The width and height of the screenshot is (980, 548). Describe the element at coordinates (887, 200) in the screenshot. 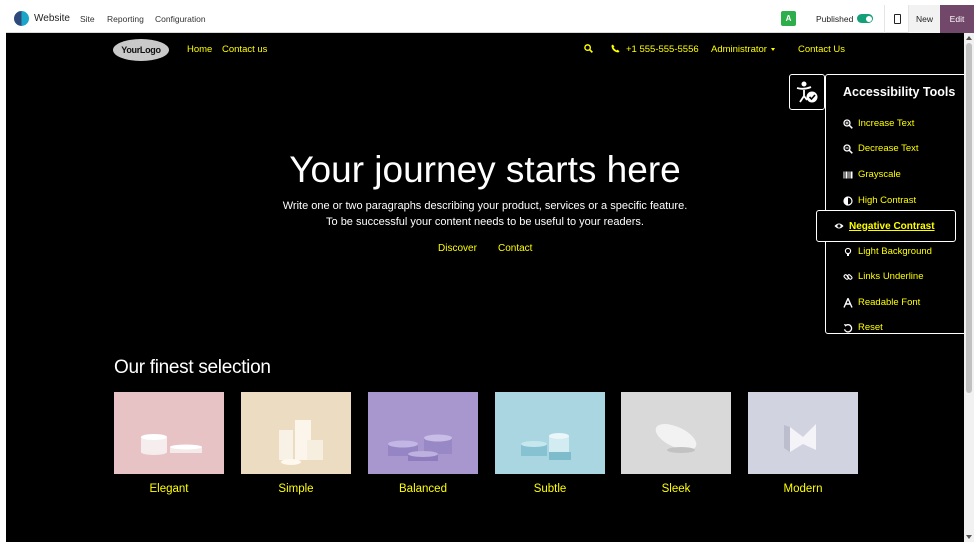

I see `a11y-label: High Contrast` at that location.